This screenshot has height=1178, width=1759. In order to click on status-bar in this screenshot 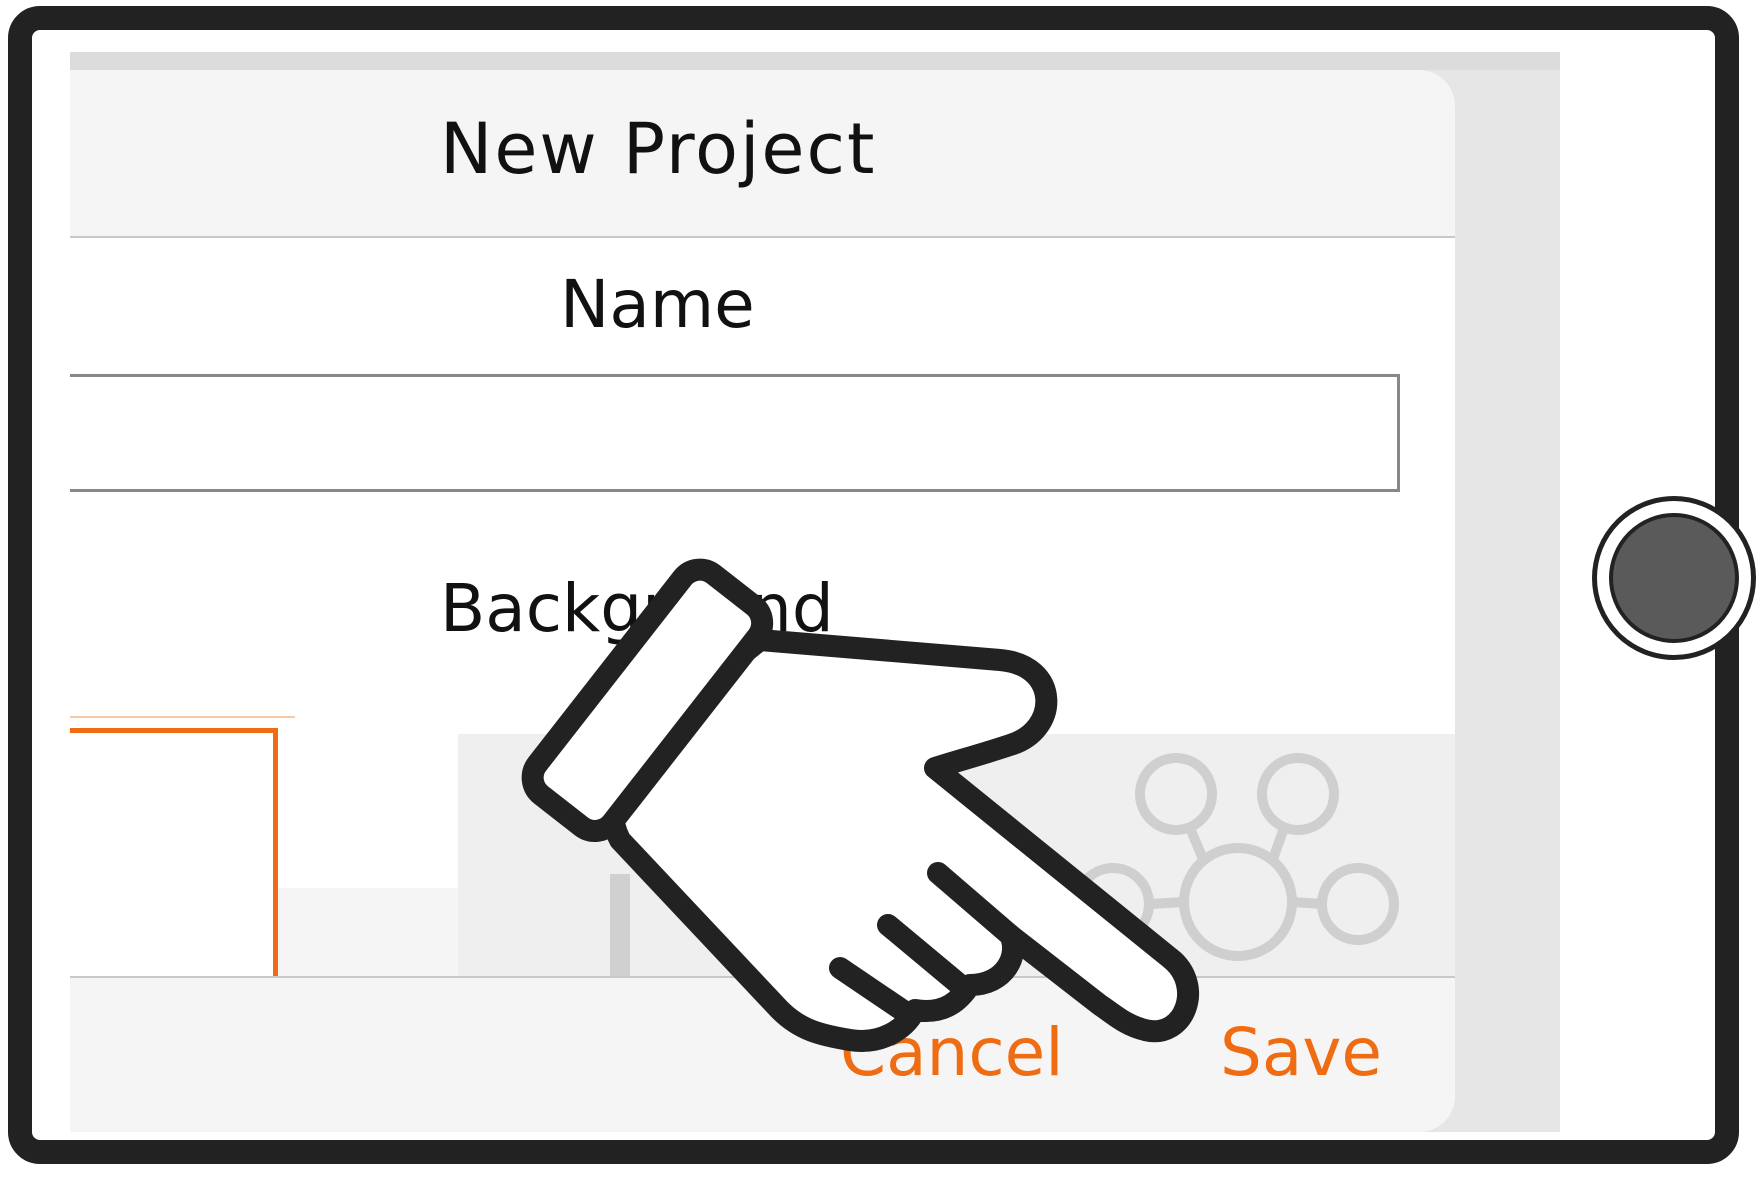, I will do `click(815, 61)`.